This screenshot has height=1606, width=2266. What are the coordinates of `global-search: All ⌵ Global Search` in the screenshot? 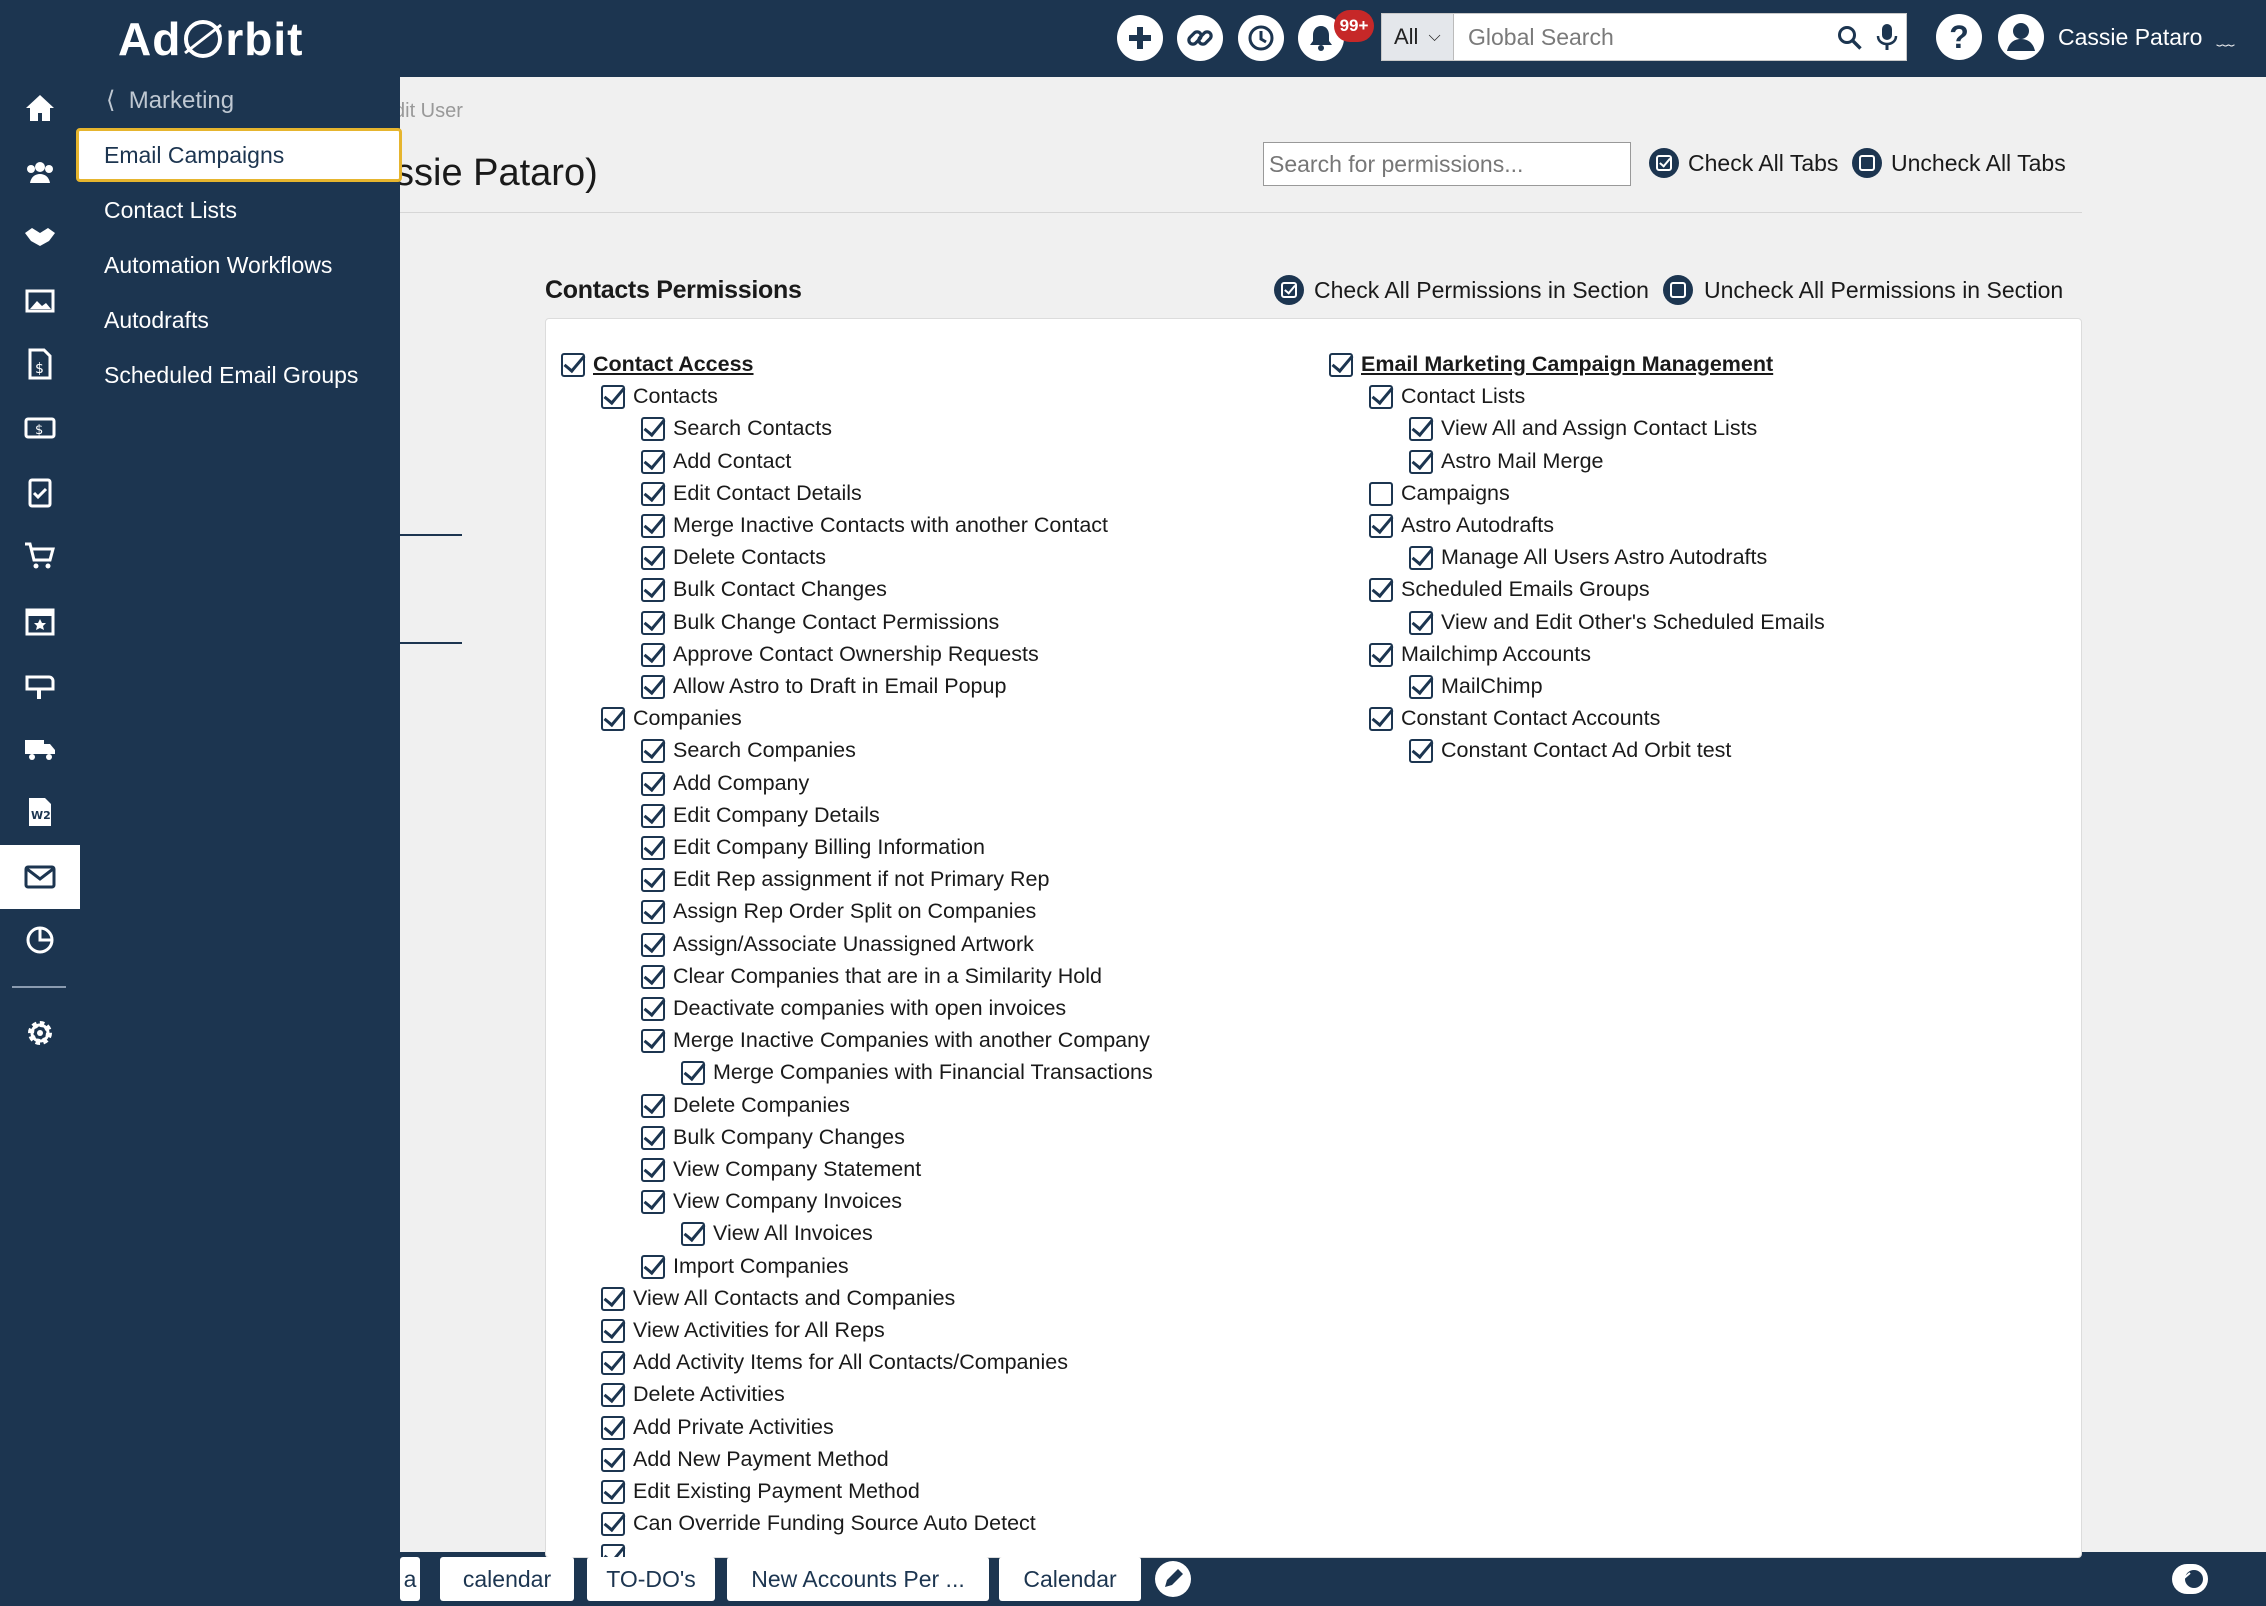 It's located at (1644, 37).